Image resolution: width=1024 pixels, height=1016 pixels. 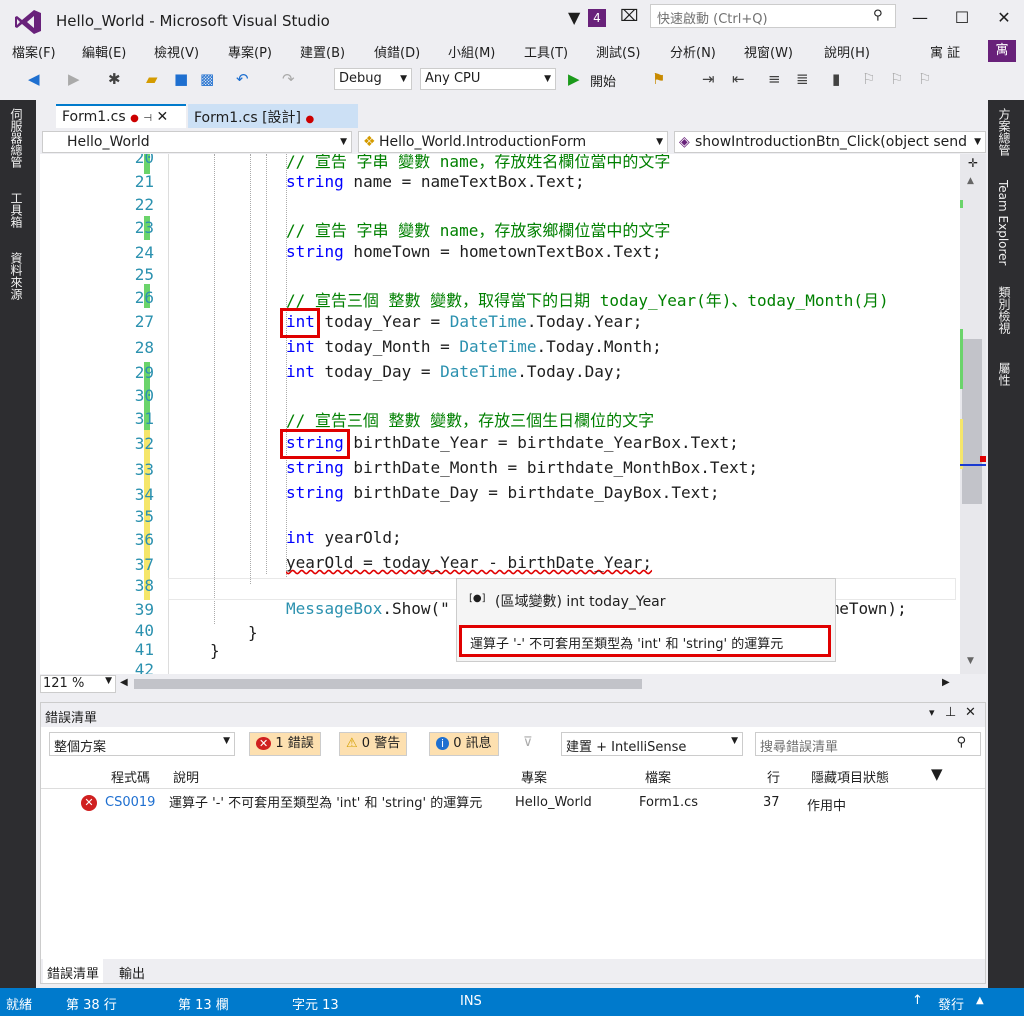 What do you see at coordinates (34, 51) in the screenshot?
I see `menu-file: 檔案(F)` at bounding box center [34, 51].